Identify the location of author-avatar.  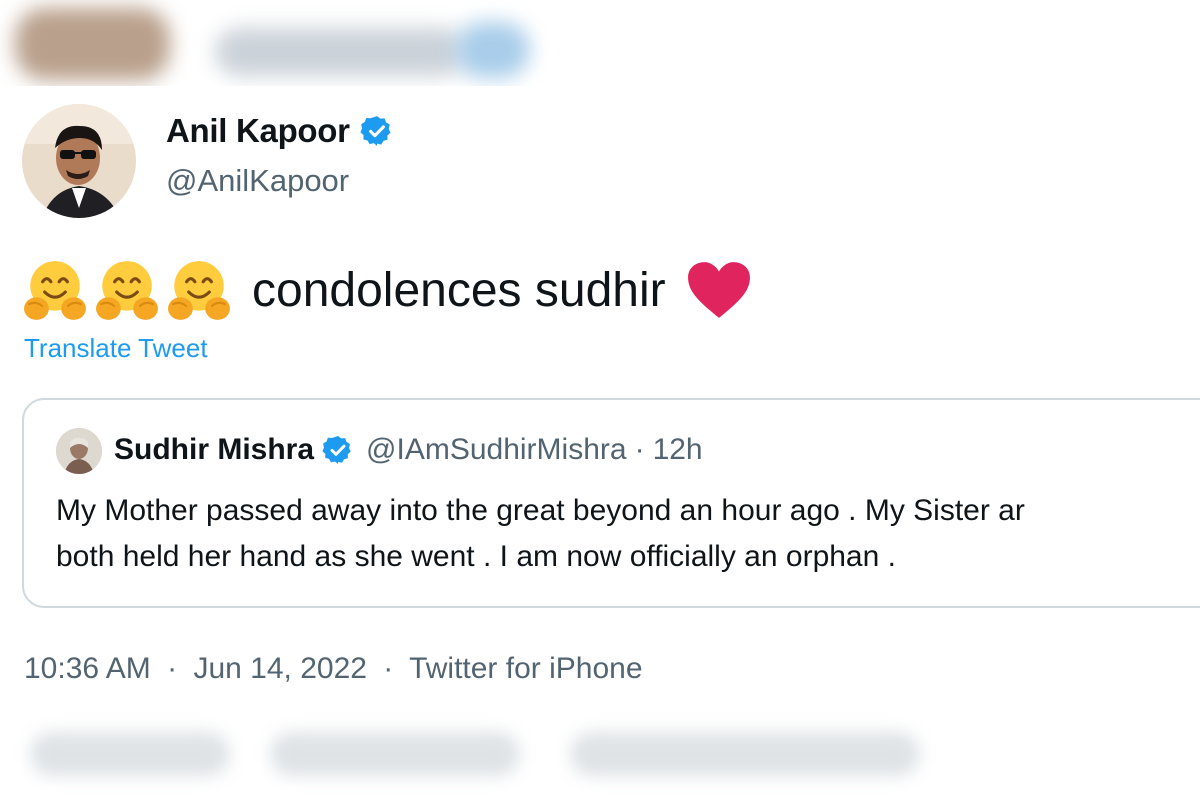
(79, 161).